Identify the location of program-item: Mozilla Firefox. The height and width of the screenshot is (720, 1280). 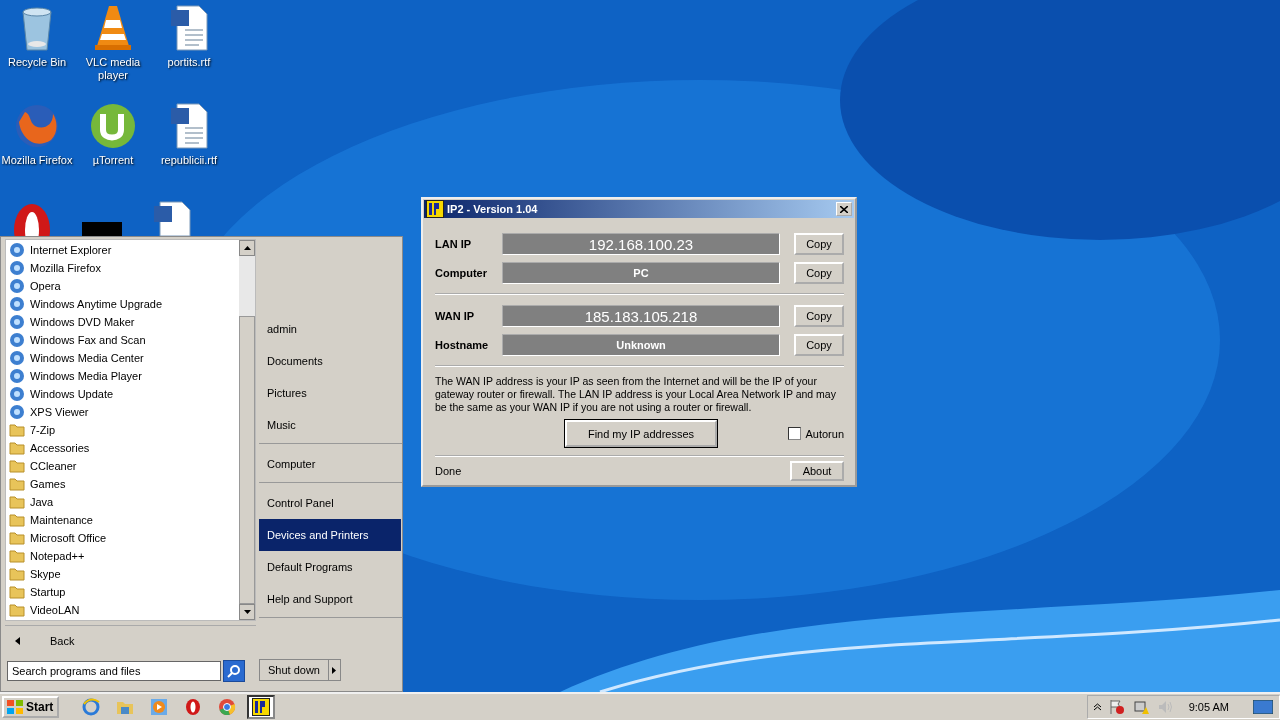
(65, 268).